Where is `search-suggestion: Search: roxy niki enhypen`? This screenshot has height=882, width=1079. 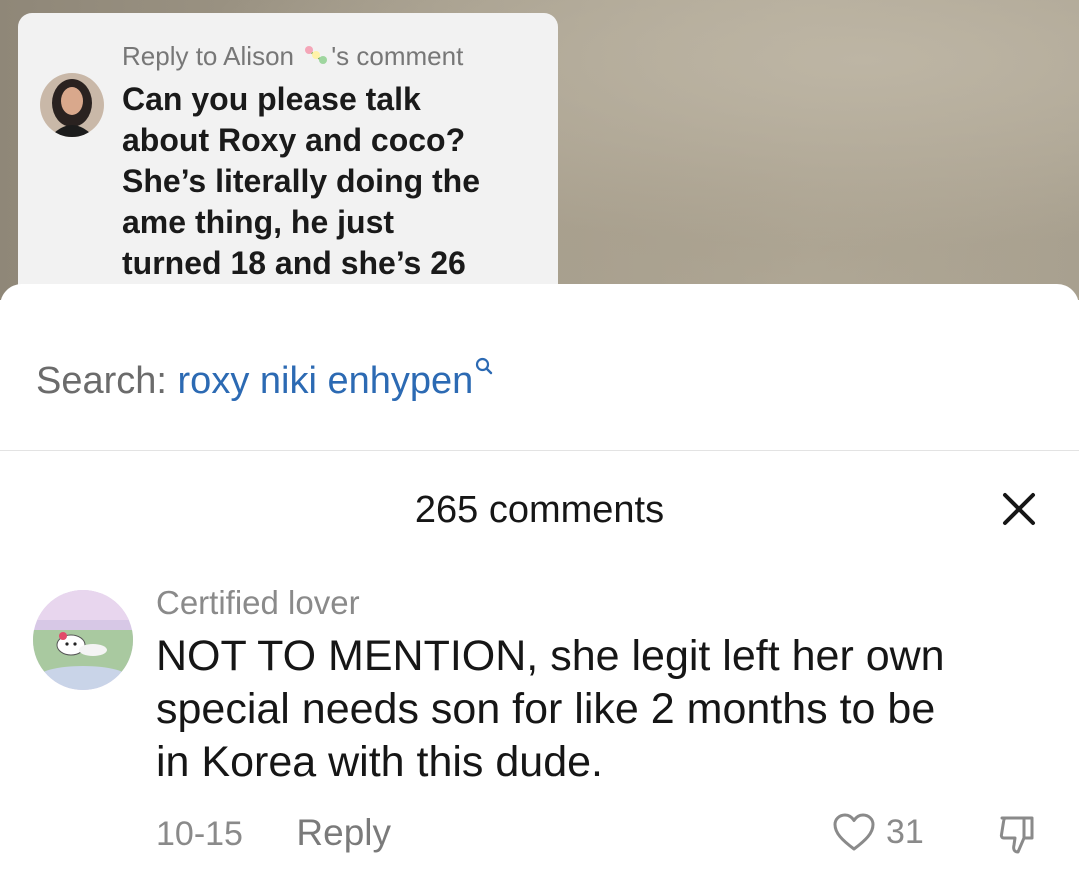
search-suggestion: Search: roxy niki enhypen is located at coordinates (264, 372).